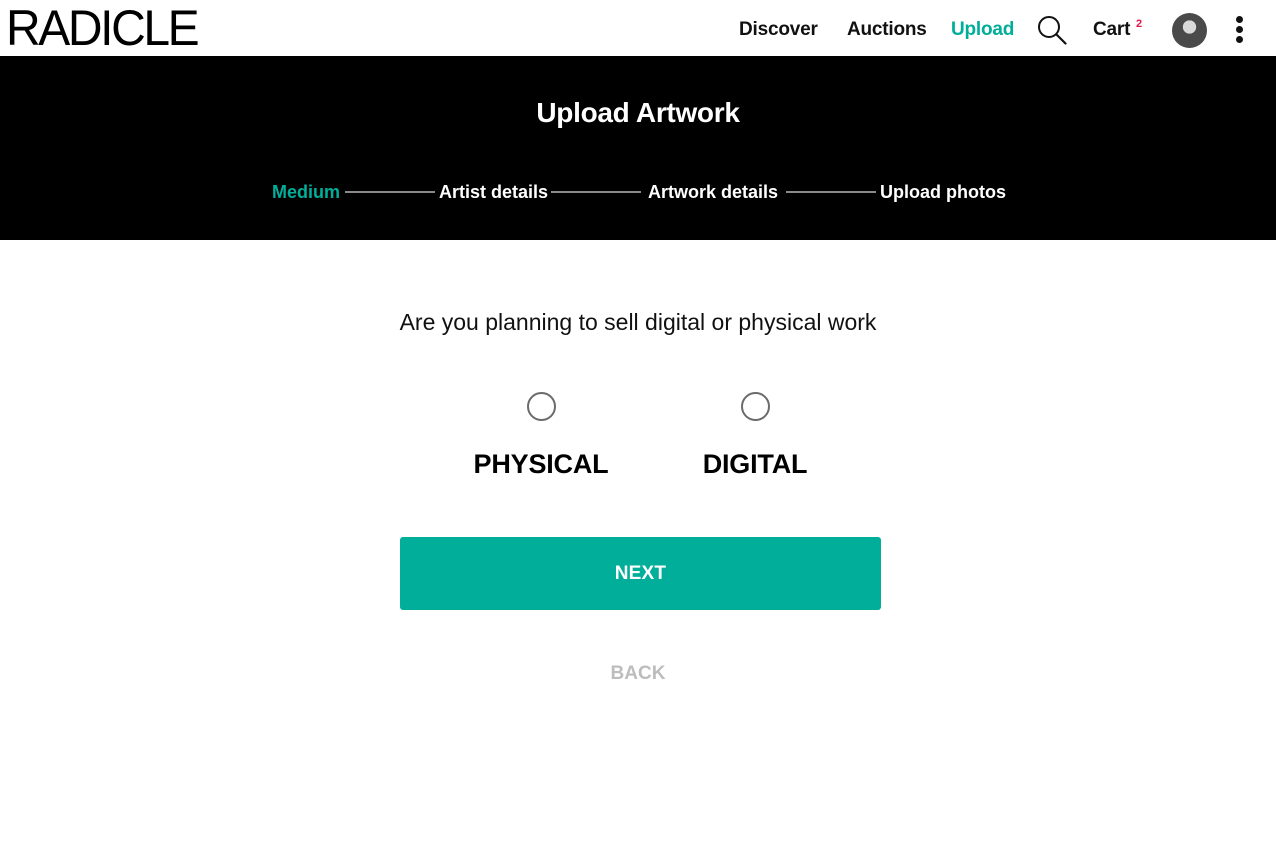 This screenshot has height=847, width=1276. Describe the element at coordinates (982, 30) in the screenshot. I see `nav-upload-link: Upload` at that location.